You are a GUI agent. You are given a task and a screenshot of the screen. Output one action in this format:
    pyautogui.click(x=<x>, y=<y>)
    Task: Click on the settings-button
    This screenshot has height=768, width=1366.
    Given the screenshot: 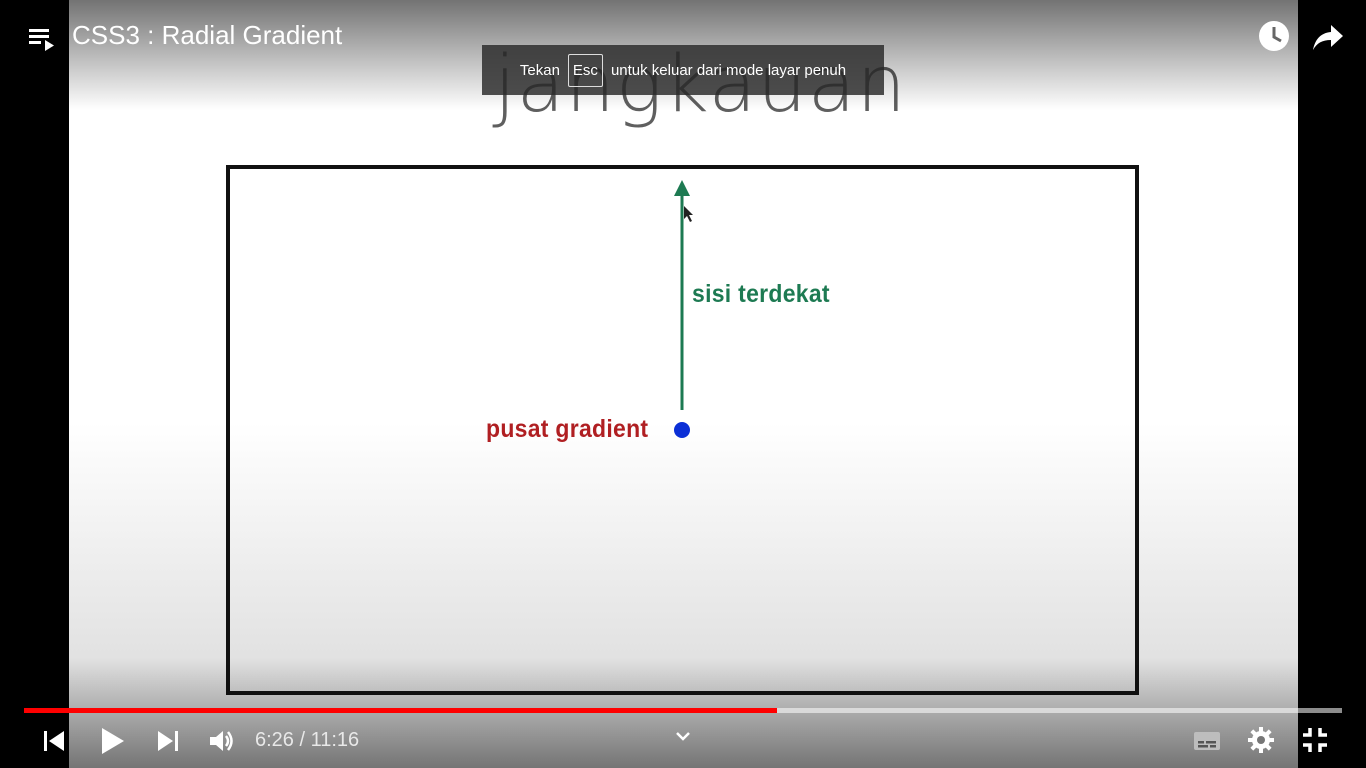 What is the action you would take?
    pyautogui.click(x=1261, y=740)
    